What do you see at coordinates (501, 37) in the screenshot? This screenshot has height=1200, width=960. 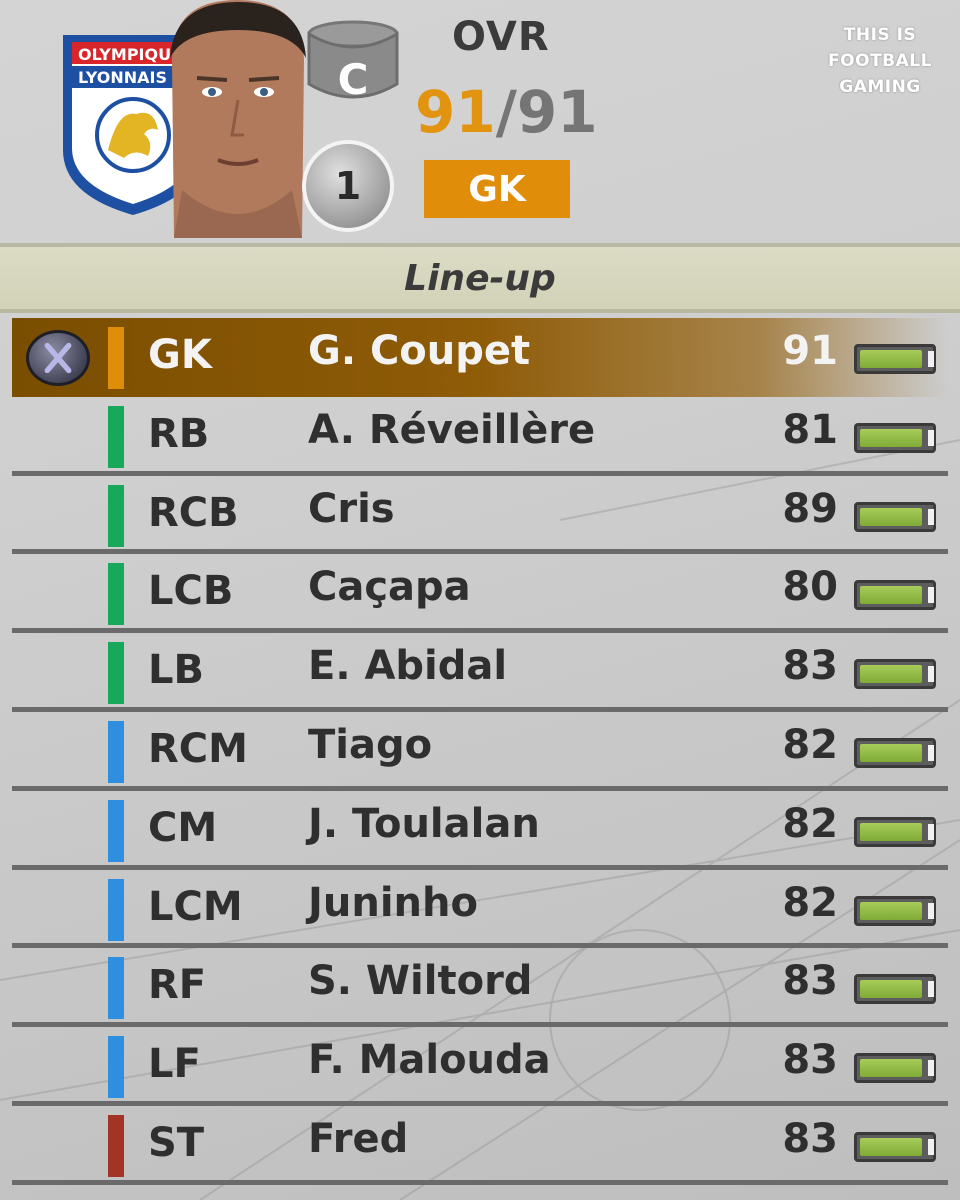 I see `ovr-label: OVR` at bounding box center [501, 37].